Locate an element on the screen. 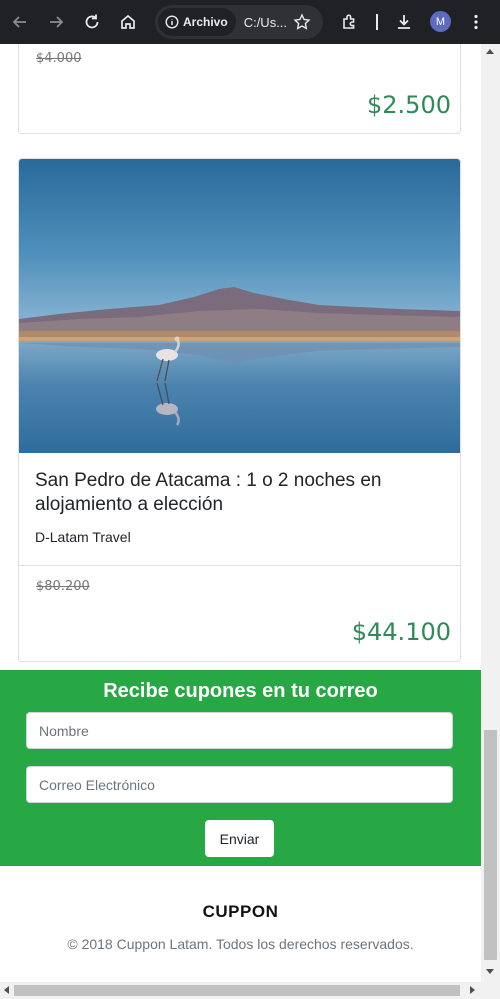  old-price: $80.200 is located at coordinates (63, 586).